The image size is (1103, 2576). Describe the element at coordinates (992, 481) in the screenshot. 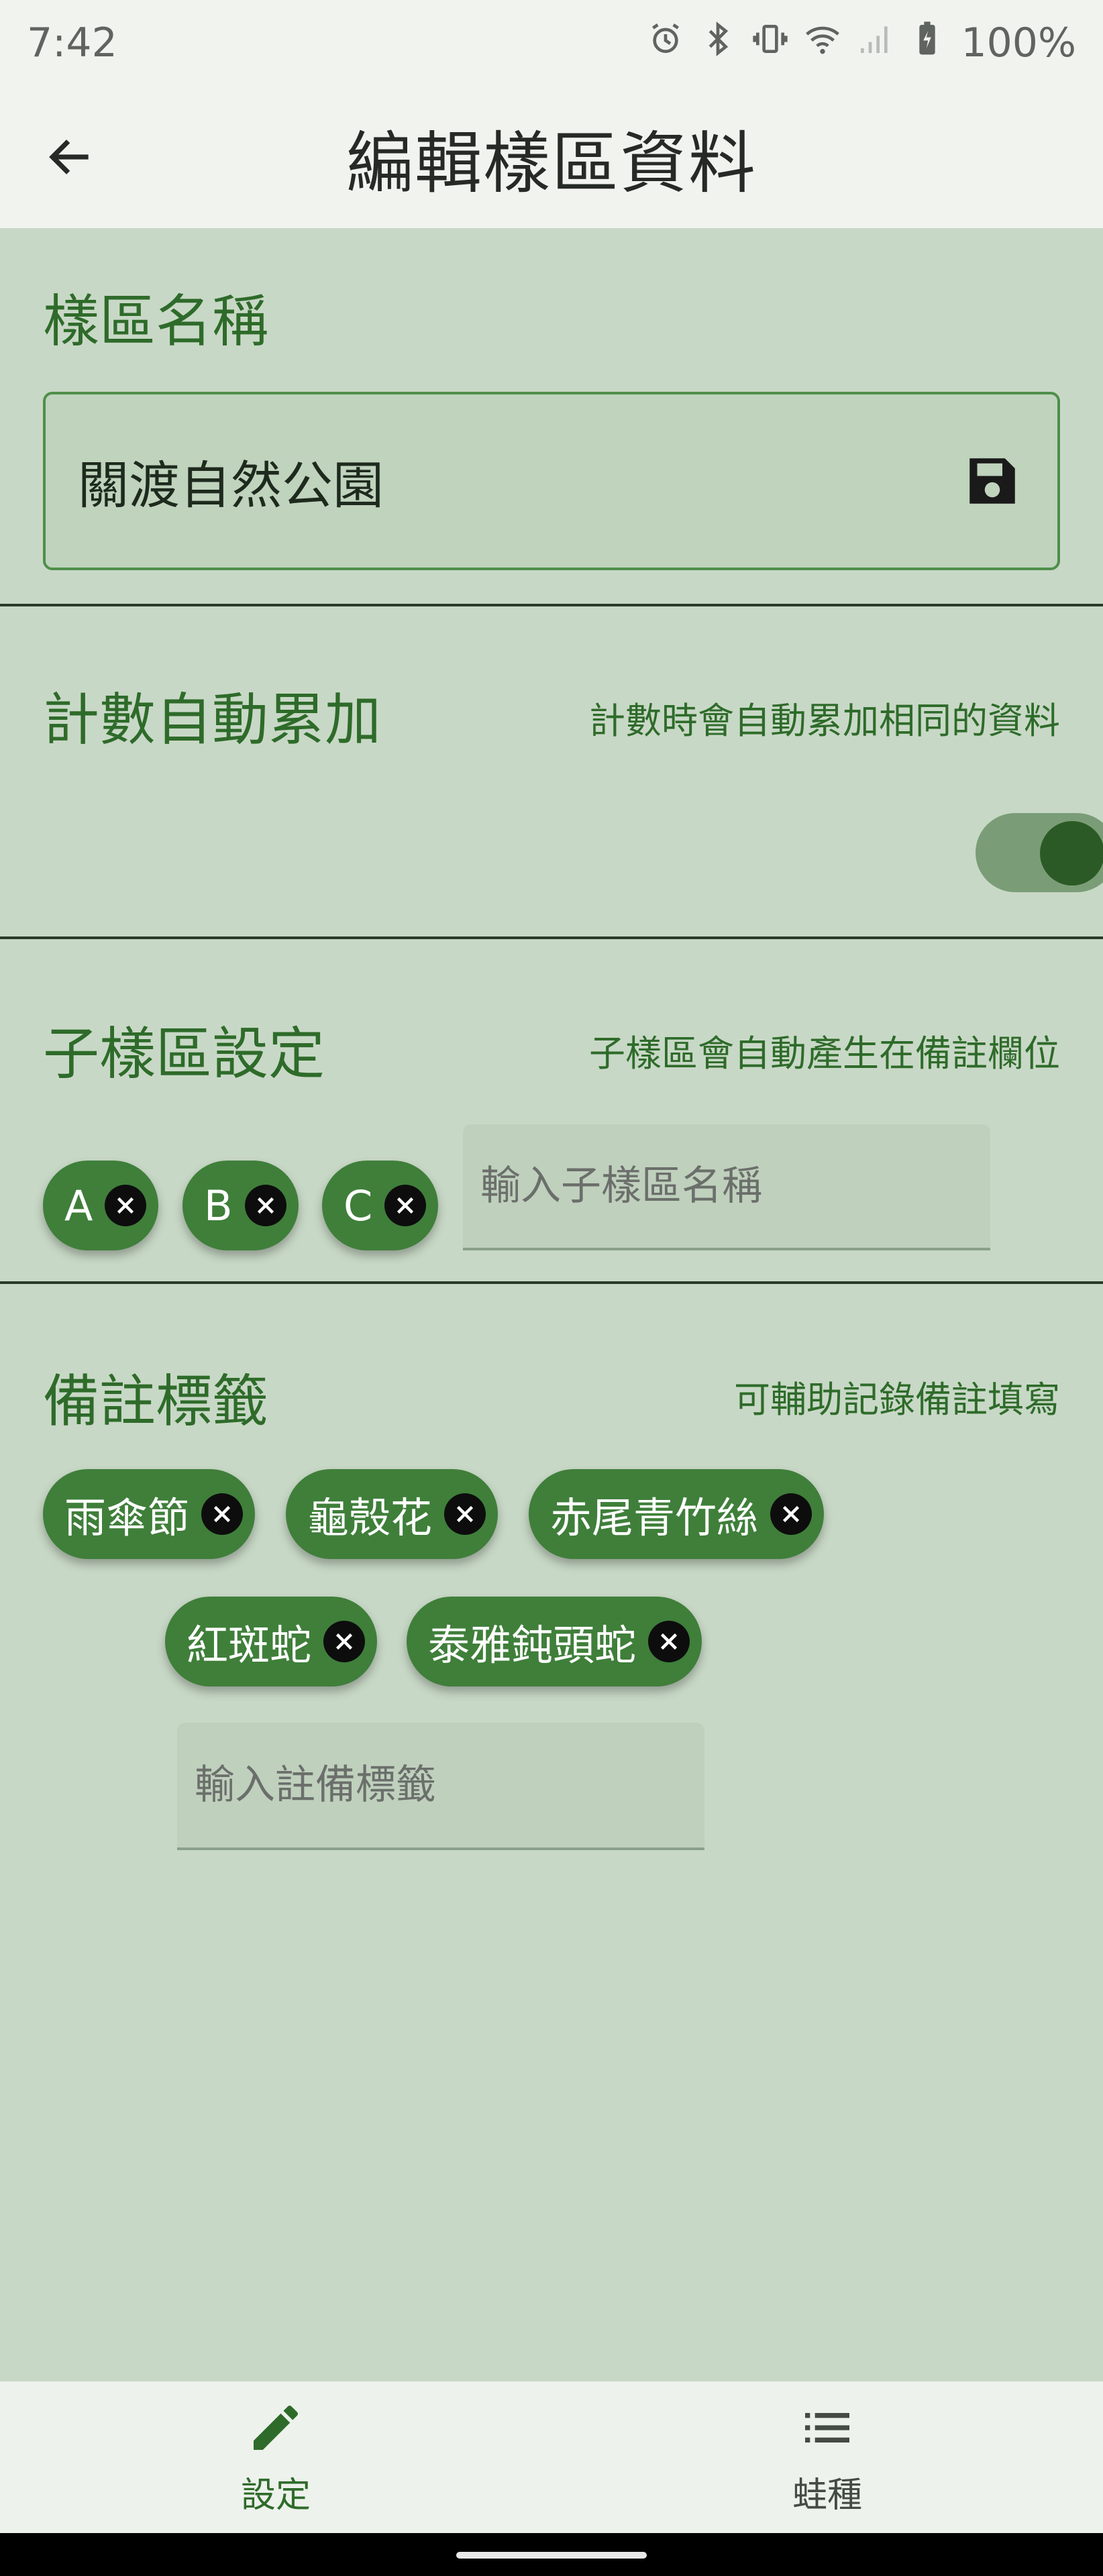

I see `save-icon` at that location.